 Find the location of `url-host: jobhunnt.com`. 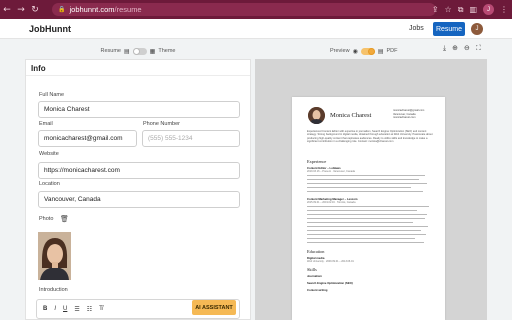

url-host: jobhunnt.com is located at coordinates (92, 9).